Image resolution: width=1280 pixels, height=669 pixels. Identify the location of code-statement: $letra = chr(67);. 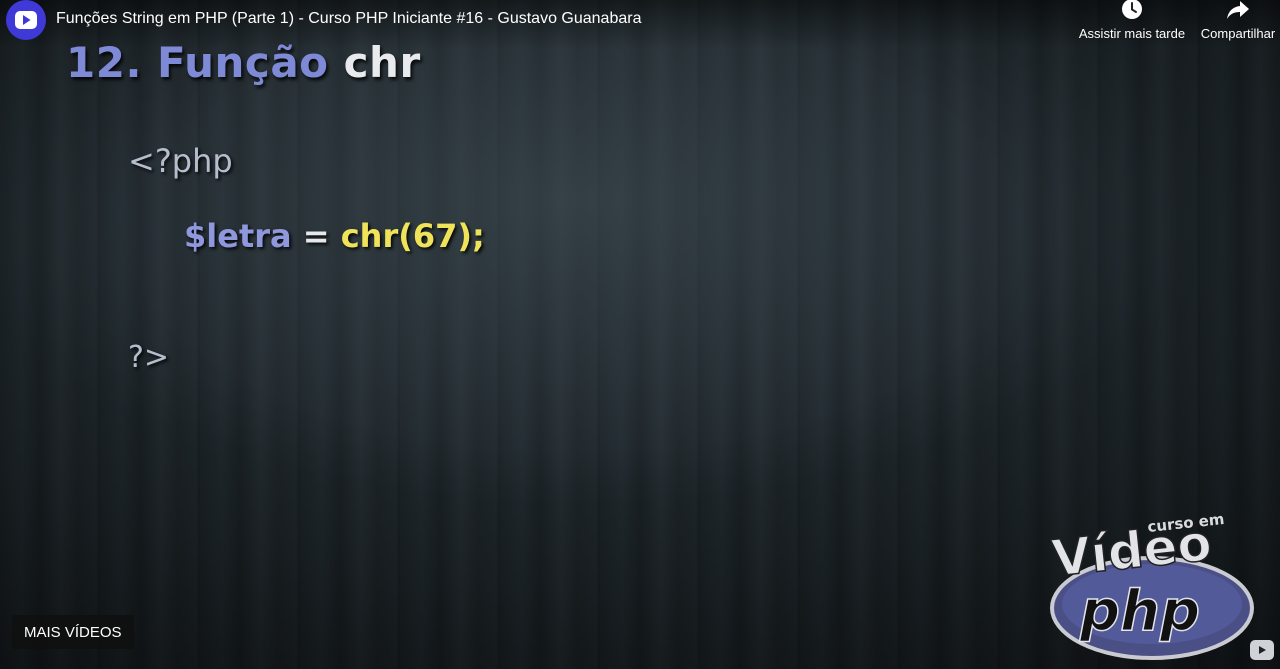
(334, 236).